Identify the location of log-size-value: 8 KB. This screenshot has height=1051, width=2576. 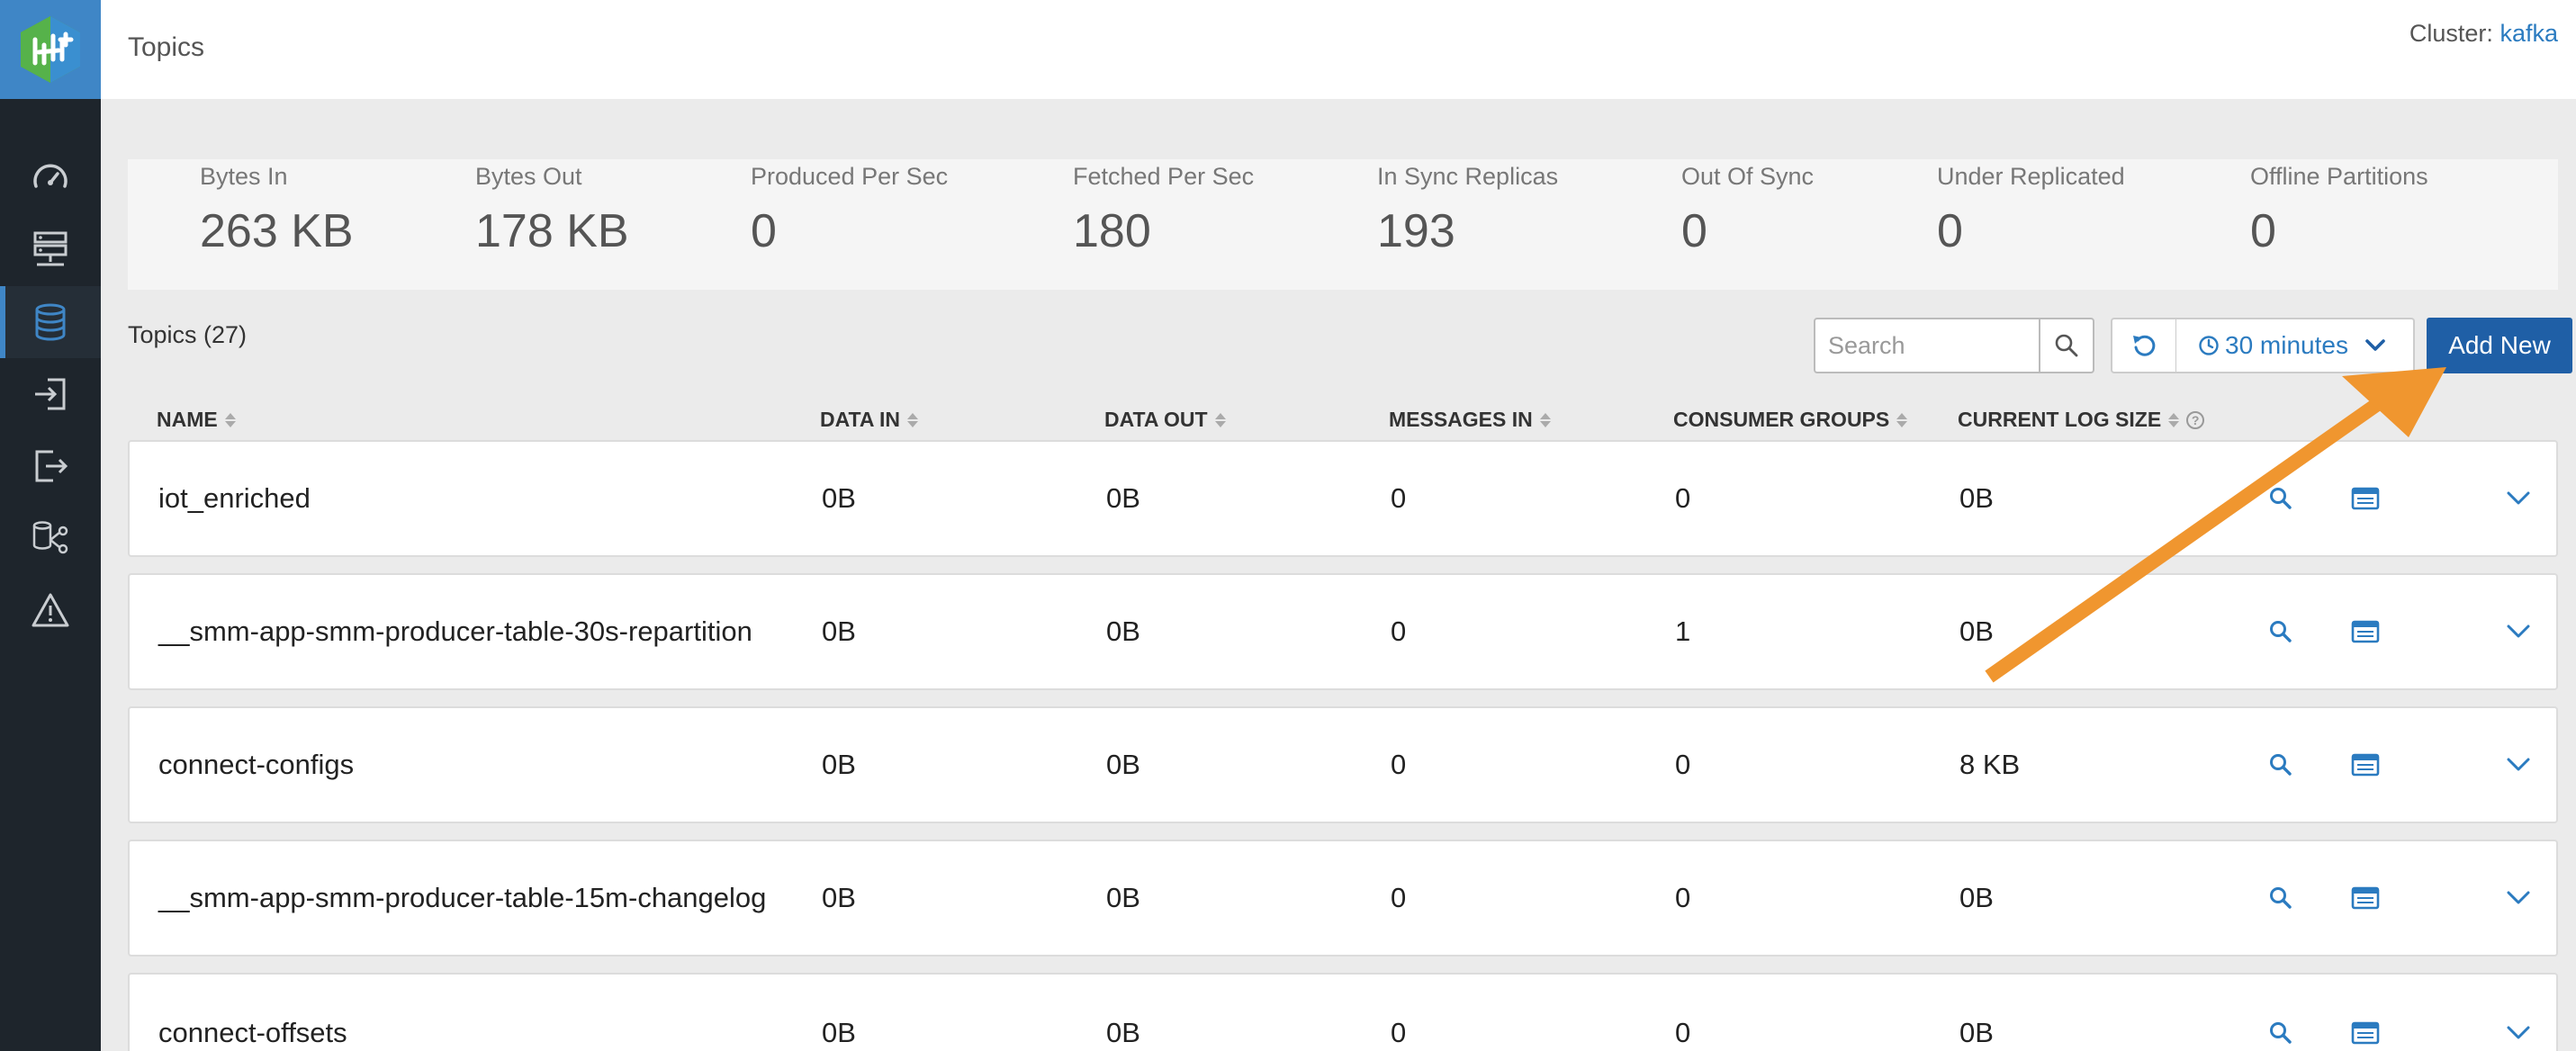
(1990, 764).